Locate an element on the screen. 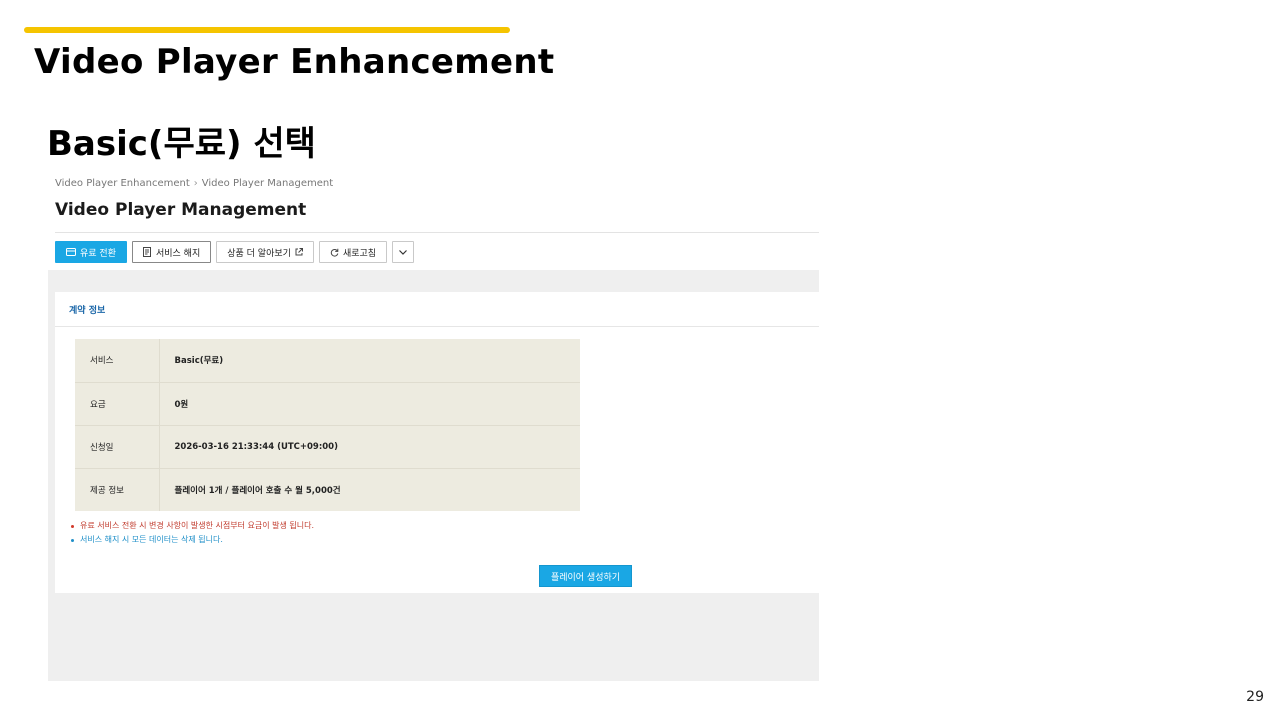 The image size is (1280, 720). list-item: 서비스 해지 시 모든 데이터는 삭제 됩니다. is located at coordinates (192, 540).